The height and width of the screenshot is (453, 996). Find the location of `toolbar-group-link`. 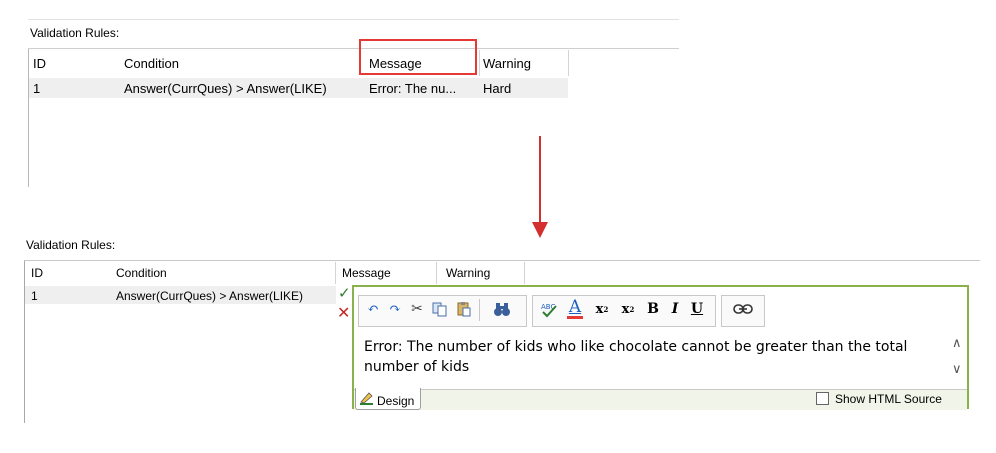

toolbar-group-link is located at coordinates (743, 311).